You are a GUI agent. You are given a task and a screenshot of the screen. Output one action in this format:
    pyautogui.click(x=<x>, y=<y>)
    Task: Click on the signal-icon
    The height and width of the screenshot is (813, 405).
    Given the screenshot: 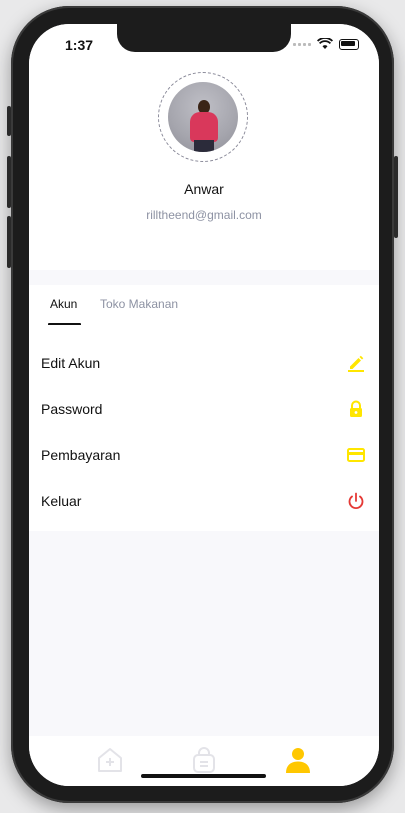 What is the action you would take?
    pyautogui.click(x=302, y=44)
    